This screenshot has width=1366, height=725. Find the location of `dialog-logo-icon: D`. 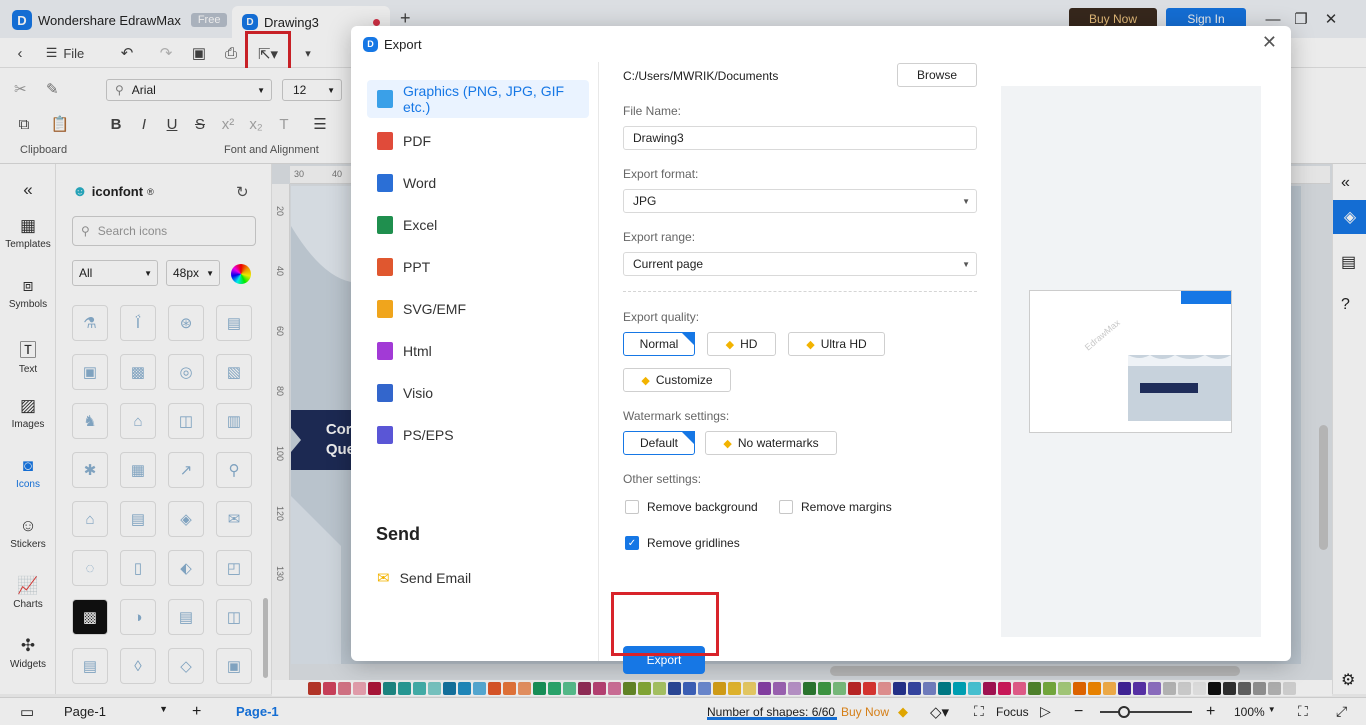

dialog-logo-icon: D is located at coordinates (370, 44).